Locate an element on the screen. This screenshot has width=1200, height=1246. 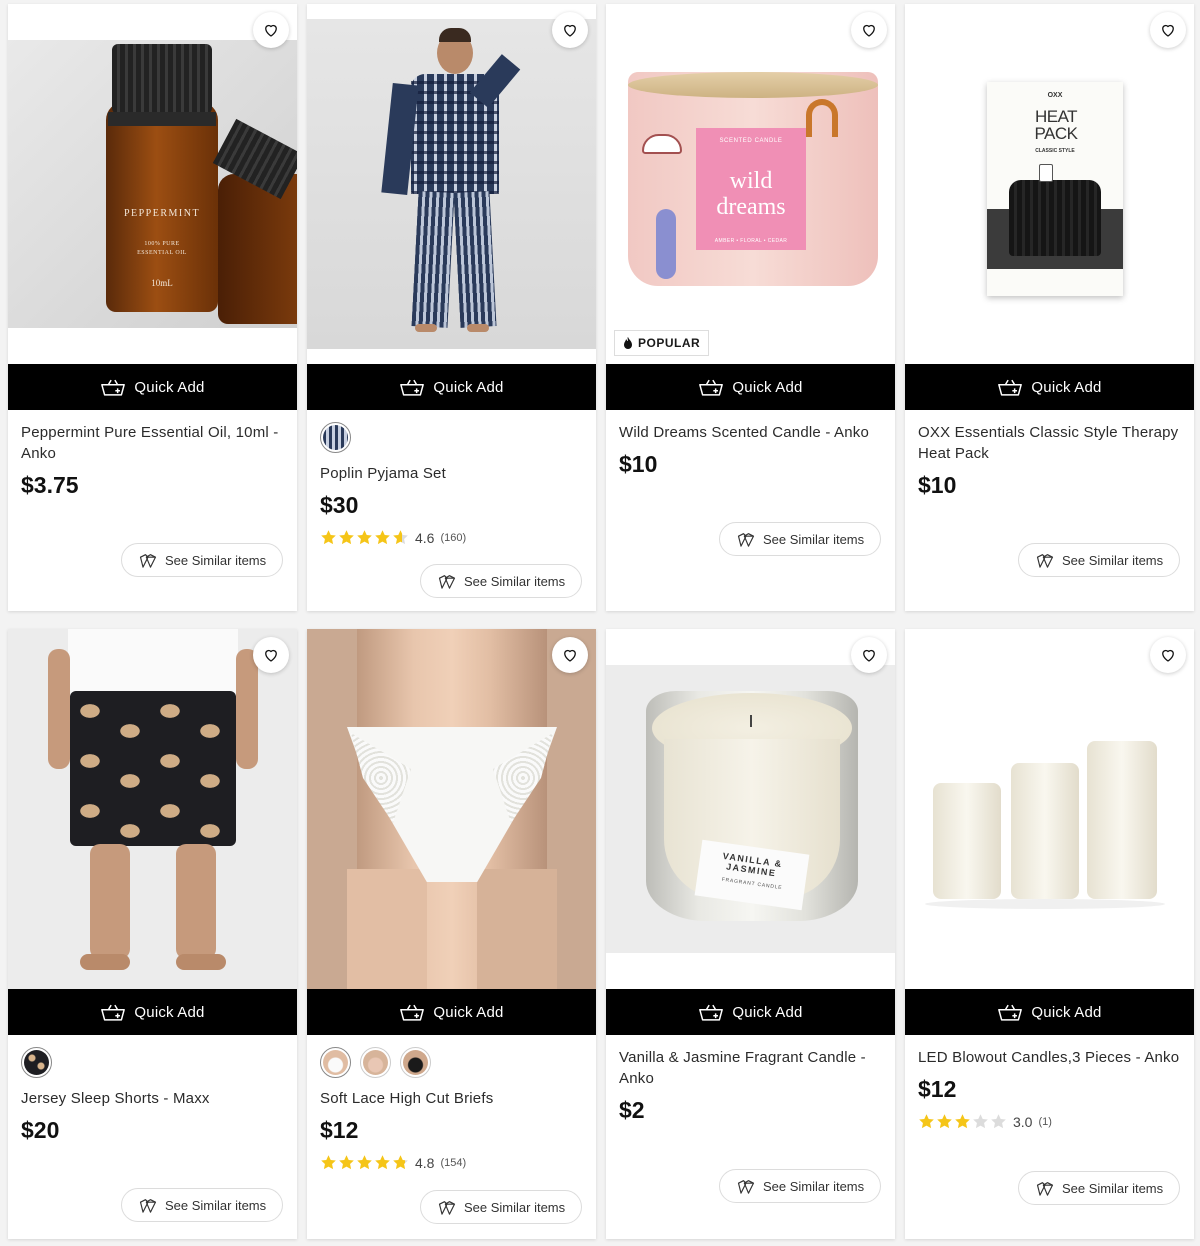
candle-label-top: SCENTED CANDLE is located at coordinates (751, 141).